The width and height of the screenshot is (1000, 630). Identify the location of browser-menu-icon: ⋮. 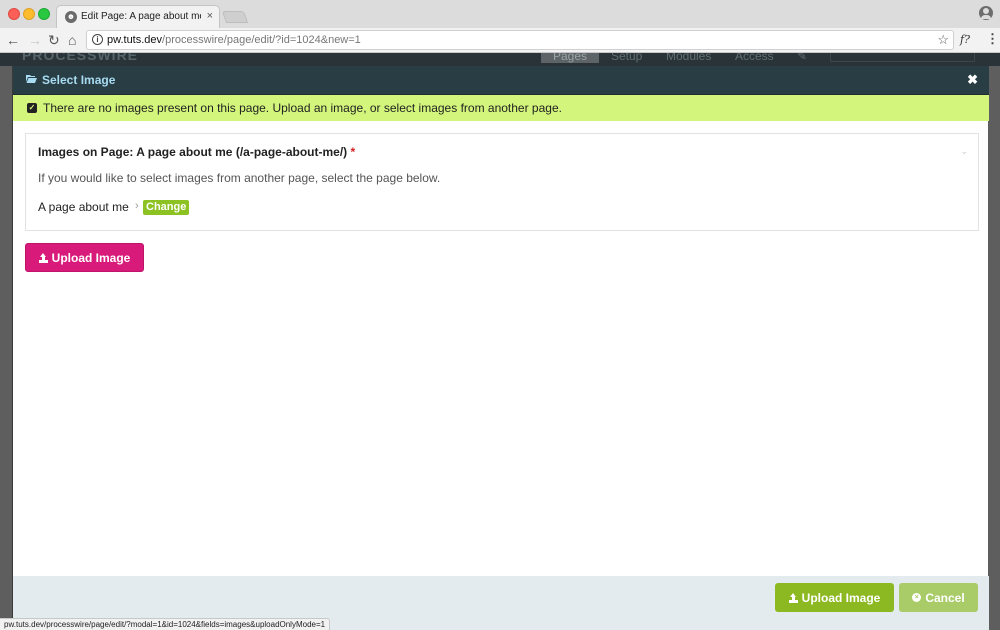
(992, 39).